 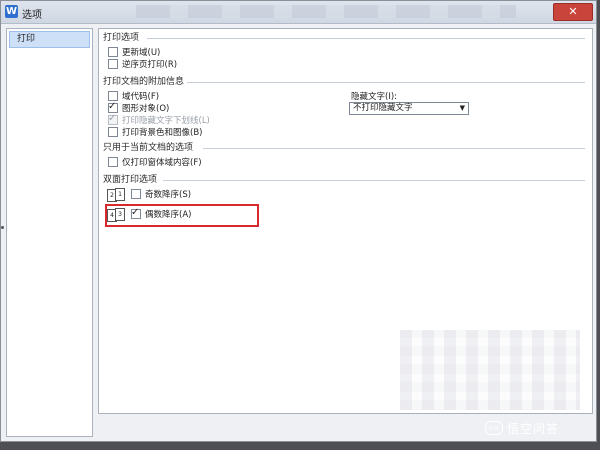 What do you see at coordinates (168, 195) in the screenshot?
I see `option-label: 奇数降序(S)` at bounding box center [168, 195].